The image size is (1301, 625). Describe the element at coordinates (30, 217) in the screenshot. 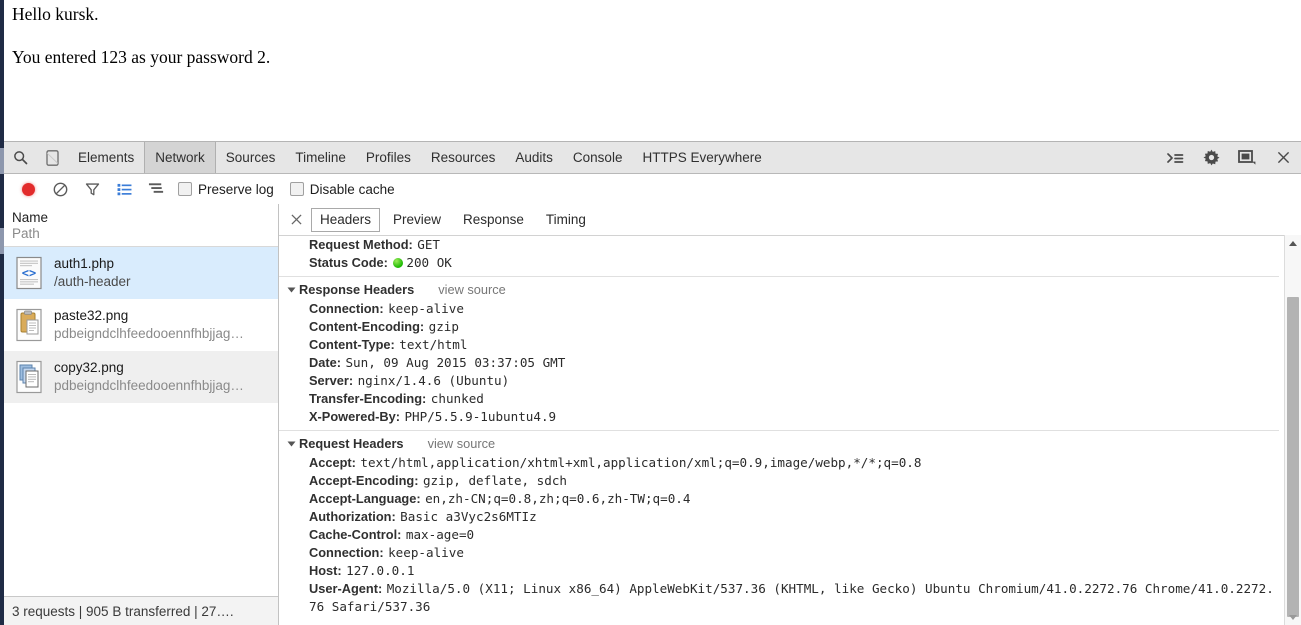

I see `column-header-name: Name` at that location.